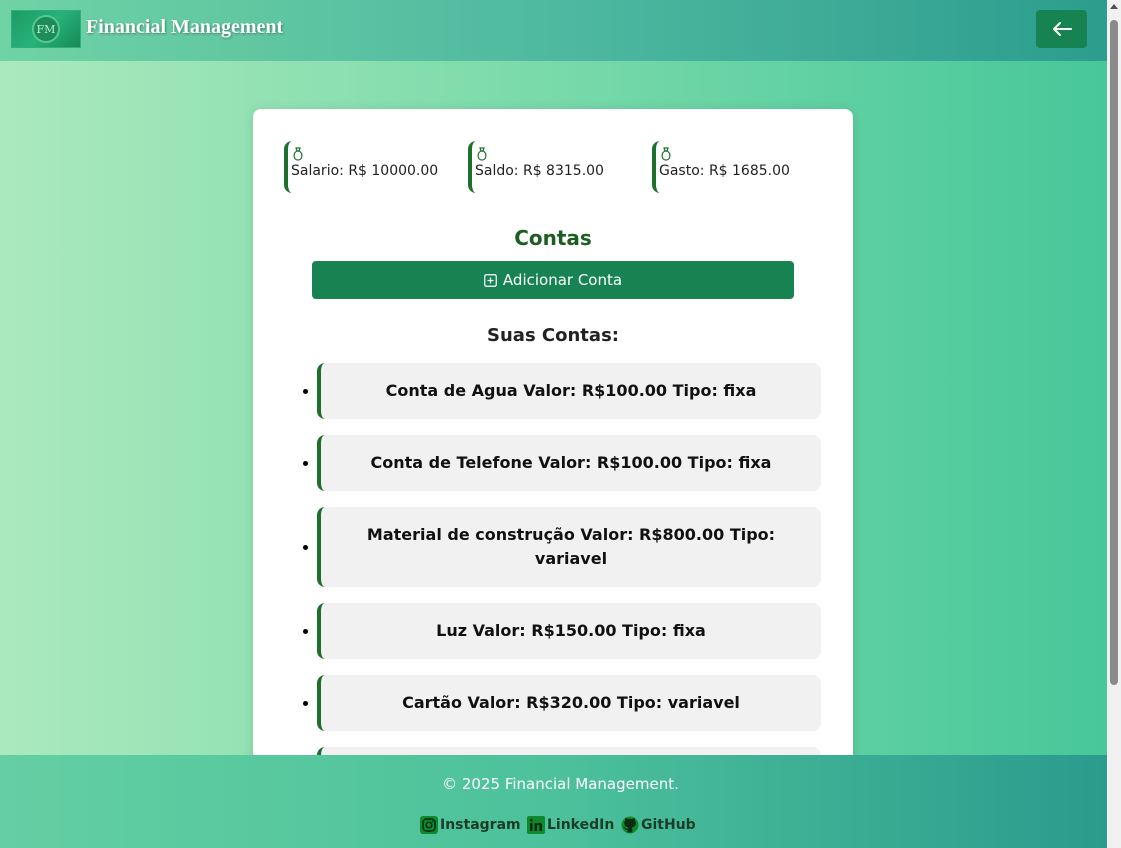 This screenshot has height=848, width=1121. Describe the element at coordinates (1114, 6) in the screenshot. I see `scroll-up-arrow-icon` at that location.